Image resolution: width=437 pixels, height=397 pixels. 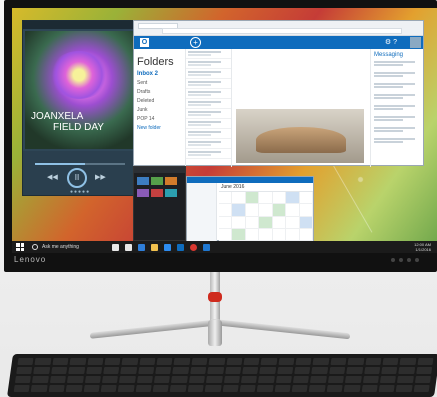 I want to click on folder-item: Sent, so click(x=159, y=83).